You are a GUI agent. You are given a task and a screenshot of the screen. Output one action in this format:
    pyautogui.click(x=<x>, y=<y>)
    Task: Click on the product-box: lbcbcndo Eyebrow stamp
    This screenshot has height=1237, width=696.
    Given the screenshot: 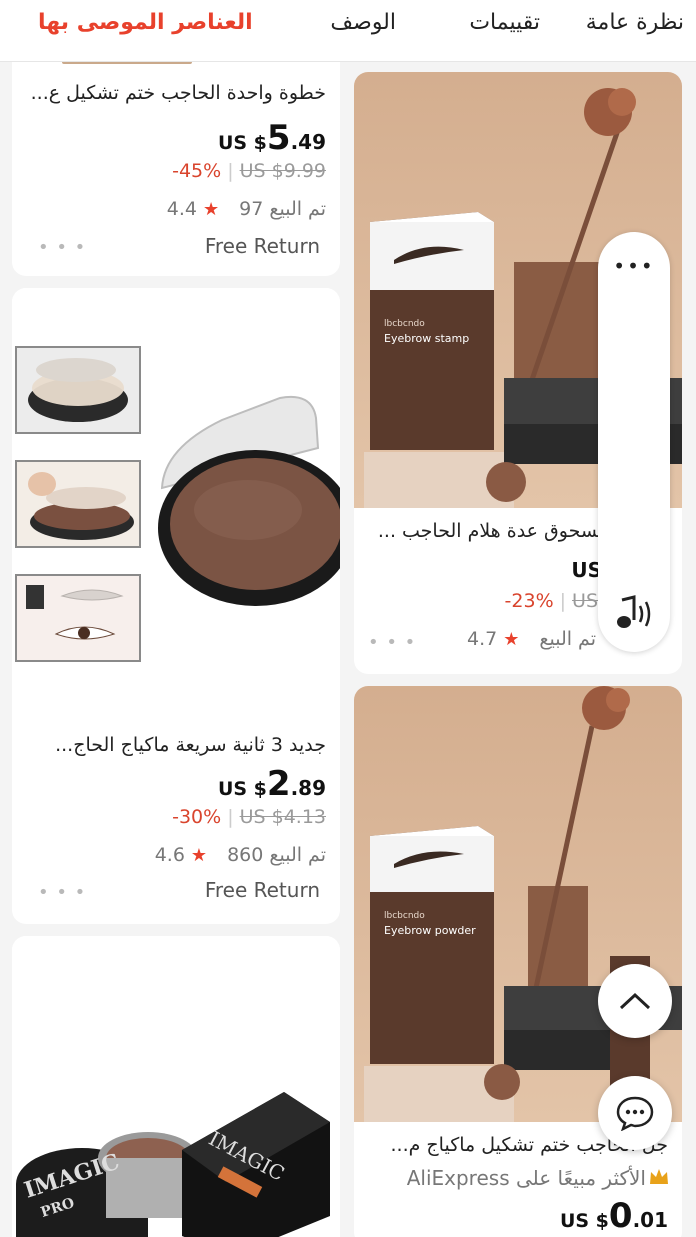 What is the action you would take?
    pyautogui.click(x=432, y=331)
    